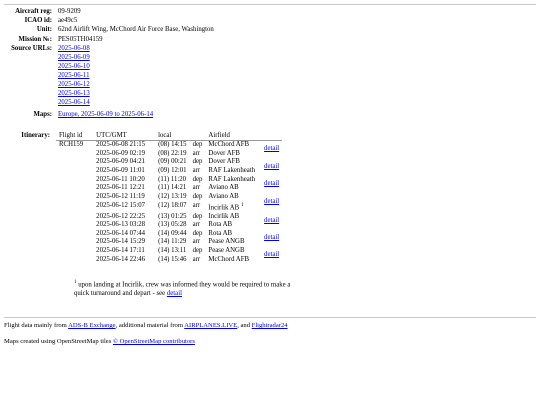 The height and width of the screenshot is (405, 540). What do you see at coordinates (74, 66) in the screenshot?
I see `source-url-link: 2025-06-10` at bounding box center [74, 66].